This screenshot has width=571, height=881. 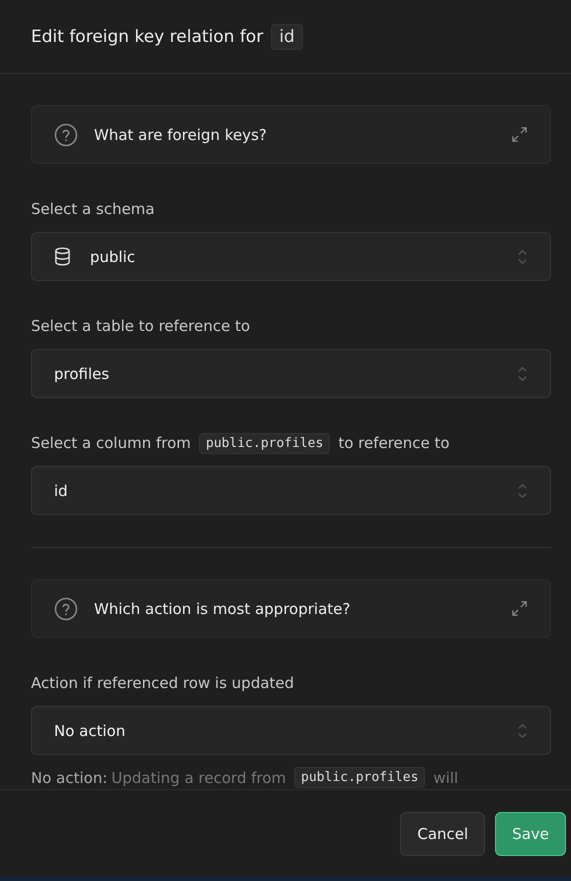 What do you see at coordinates (69, 777) in the screenshot?
I see `note-lead: No action:` at bounding box center [69, 777].